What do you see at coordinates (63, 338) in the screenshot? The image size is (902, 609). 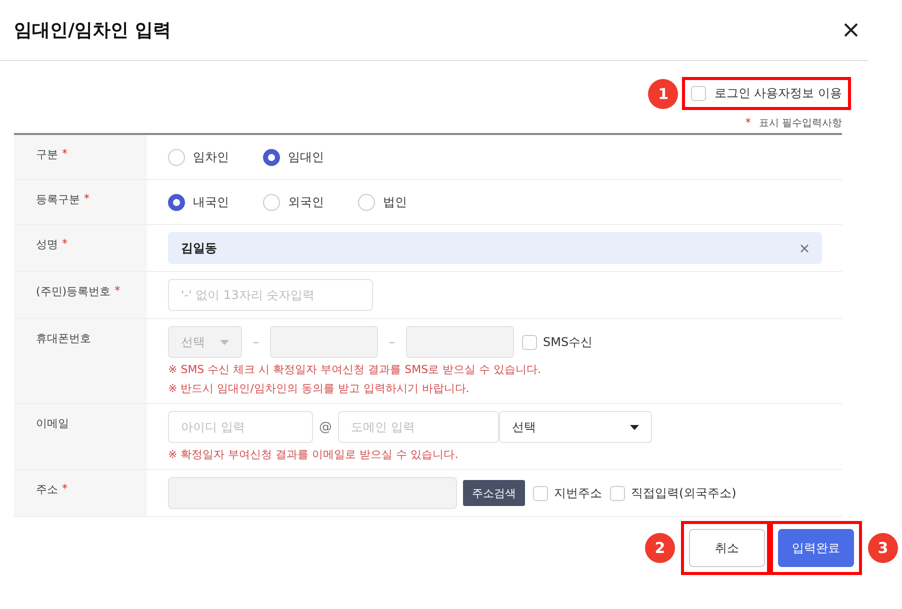 I see `field-label: 휴대폰번호` at bounding box center [63, 338].